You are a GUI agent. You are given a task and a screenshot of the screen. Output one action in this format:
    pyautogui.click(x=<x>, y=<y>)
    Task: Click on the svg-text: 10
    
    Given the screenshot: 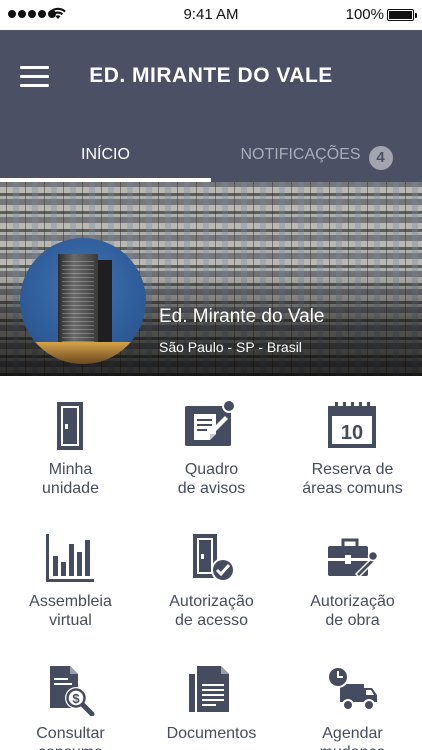 What is the action you would take?
    pyautogui.click(x=352, y=433)
    